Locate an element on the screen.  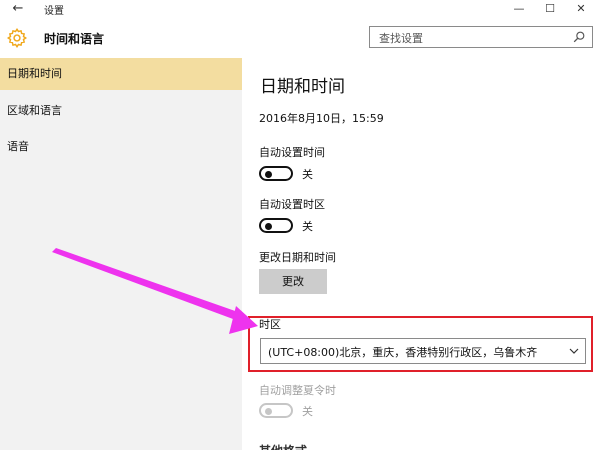
timezone-label: 时区 is located at coordinates (270, 324).